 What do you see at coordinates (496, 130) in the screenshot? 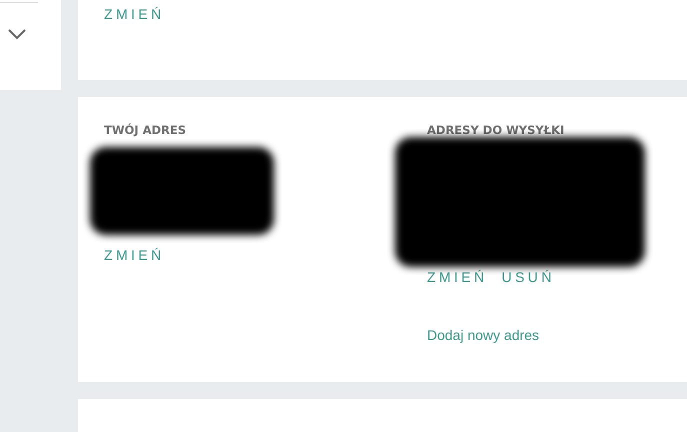
I see `section-heading: ADRESY DO WYSYŁKI` at bounding box center [496, 130].